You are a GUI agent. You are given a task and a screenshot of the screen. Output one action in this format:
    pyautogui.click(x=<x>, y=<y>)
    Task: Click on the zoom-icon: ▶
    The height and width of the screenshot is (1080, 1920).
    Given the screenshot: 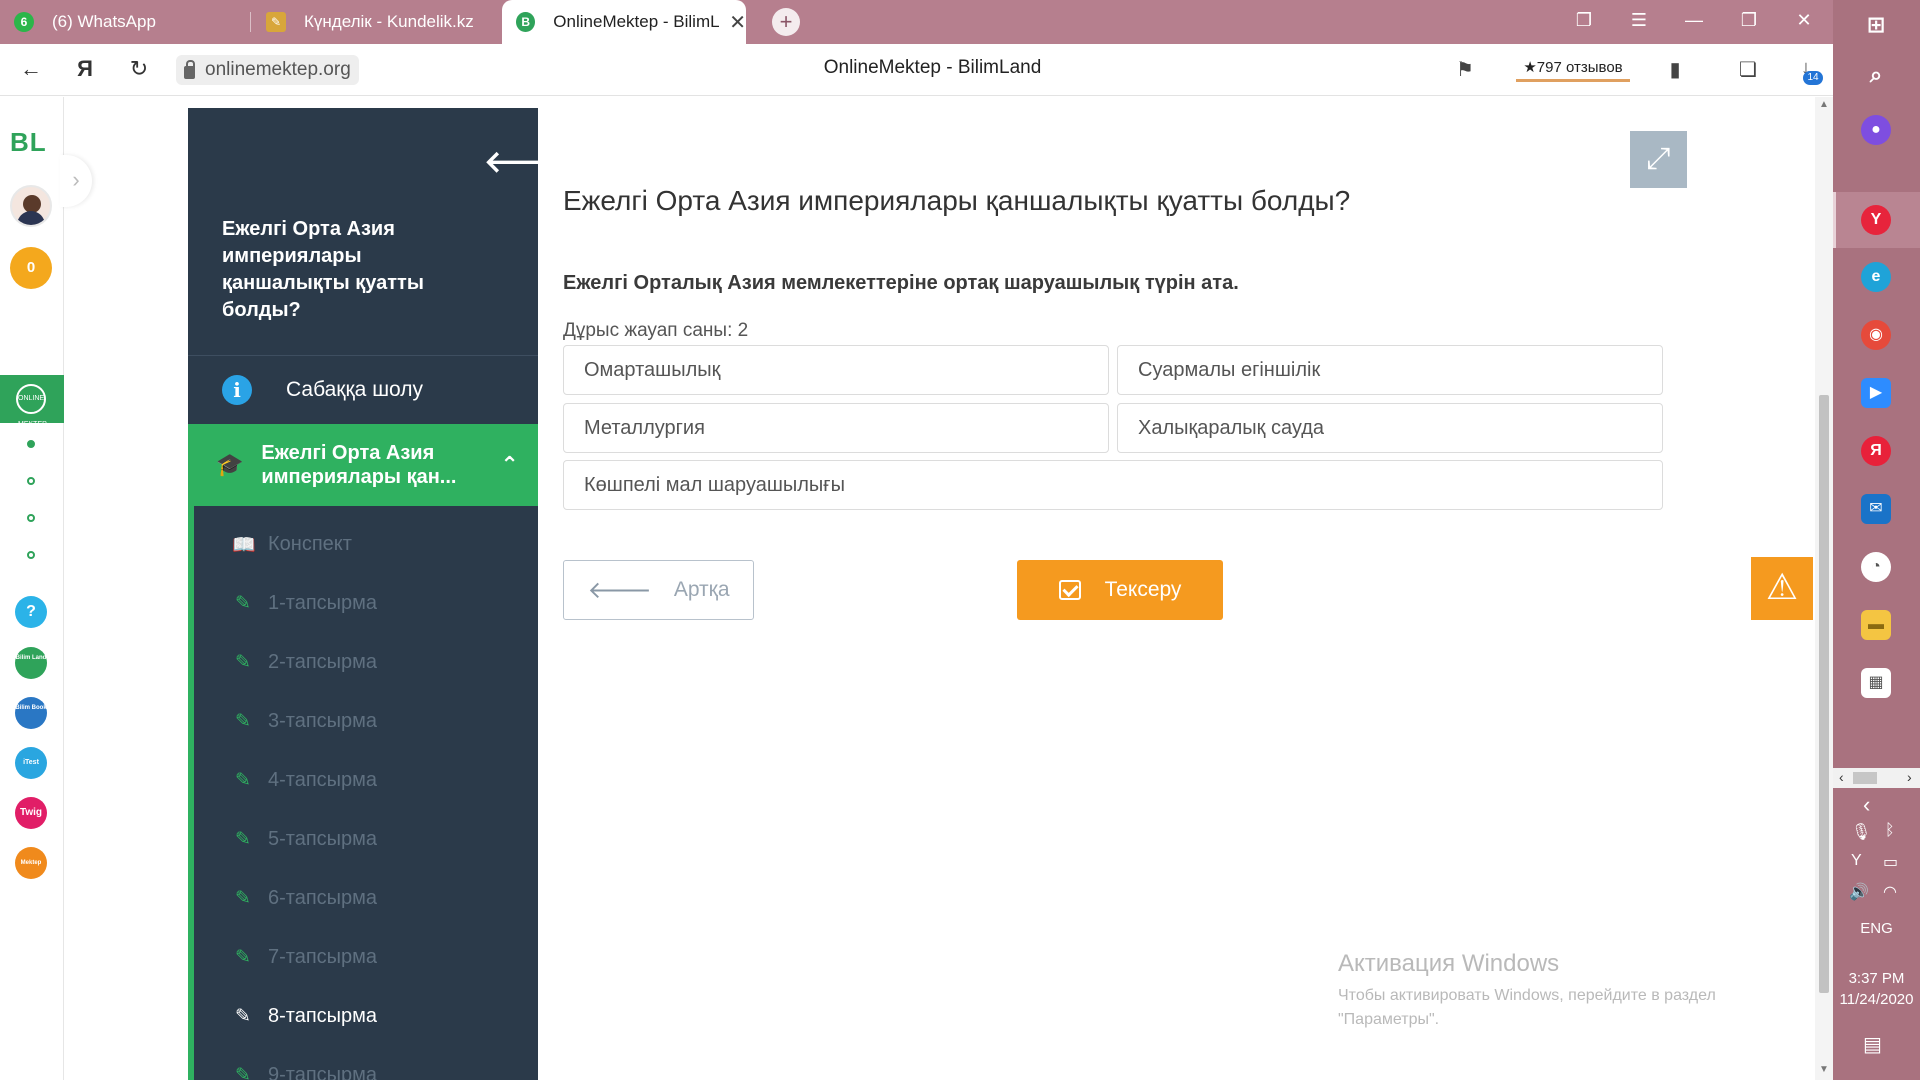 What is the action you would take?
    pyautogui.click(x=1876, y=393)
    